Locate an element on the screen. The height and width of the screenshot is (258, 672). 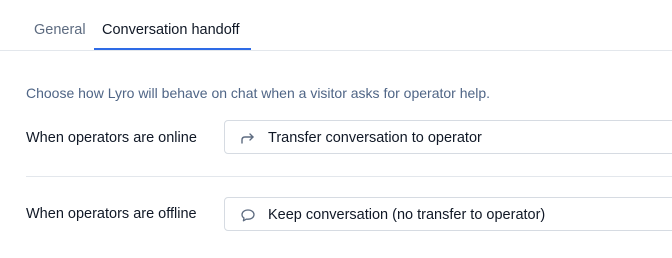
tab-conversation-handoff: Conversation handoff is located at coordinates (171, 30).